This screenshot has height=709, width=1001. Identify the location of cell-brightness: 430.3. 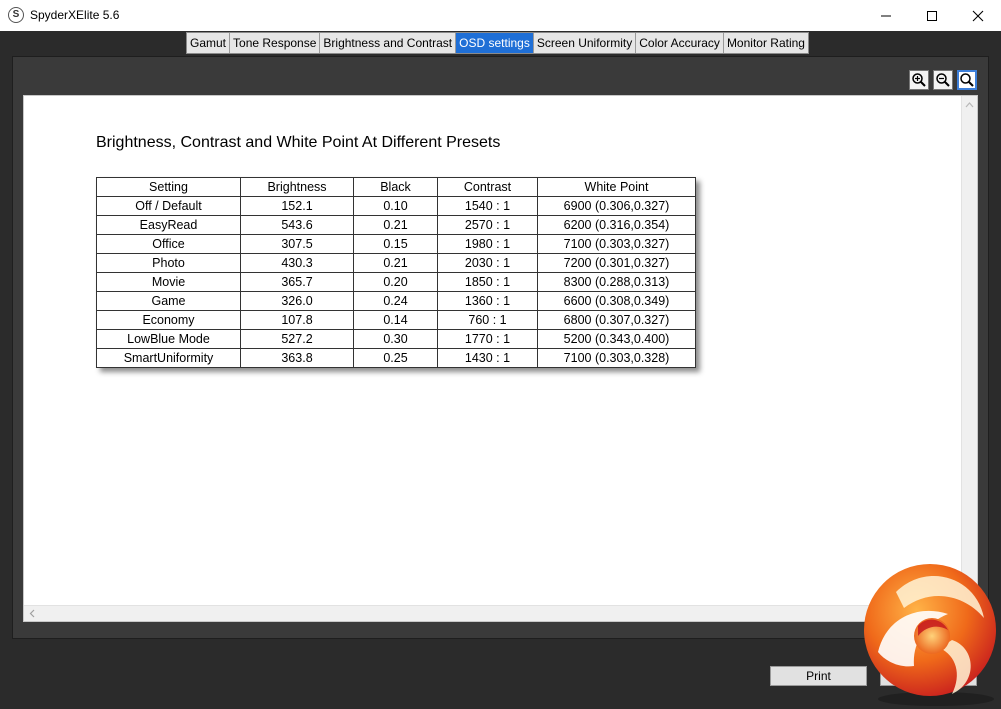
(297, 263).